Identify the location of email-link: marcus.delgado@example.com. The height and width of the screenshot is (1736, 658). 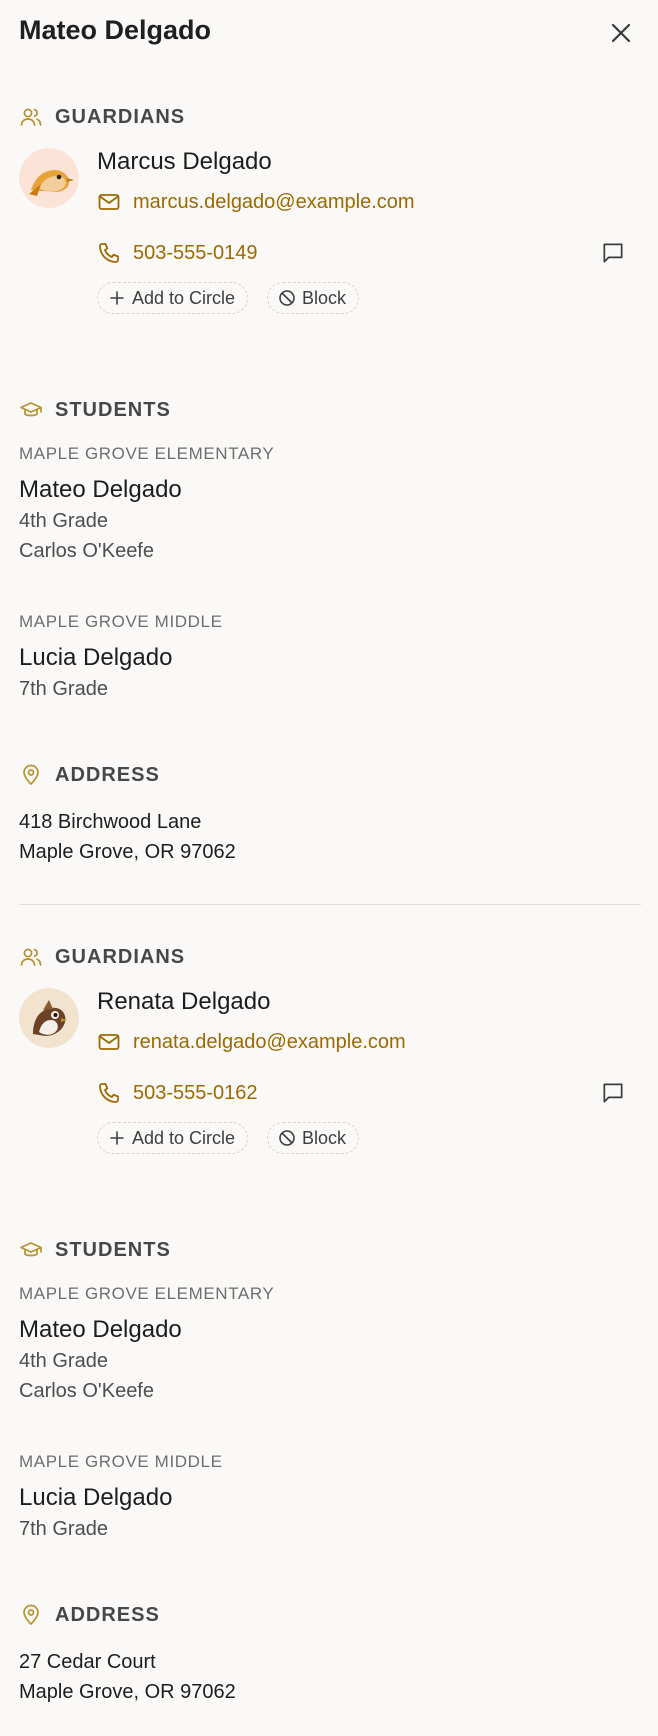
(256, 202).